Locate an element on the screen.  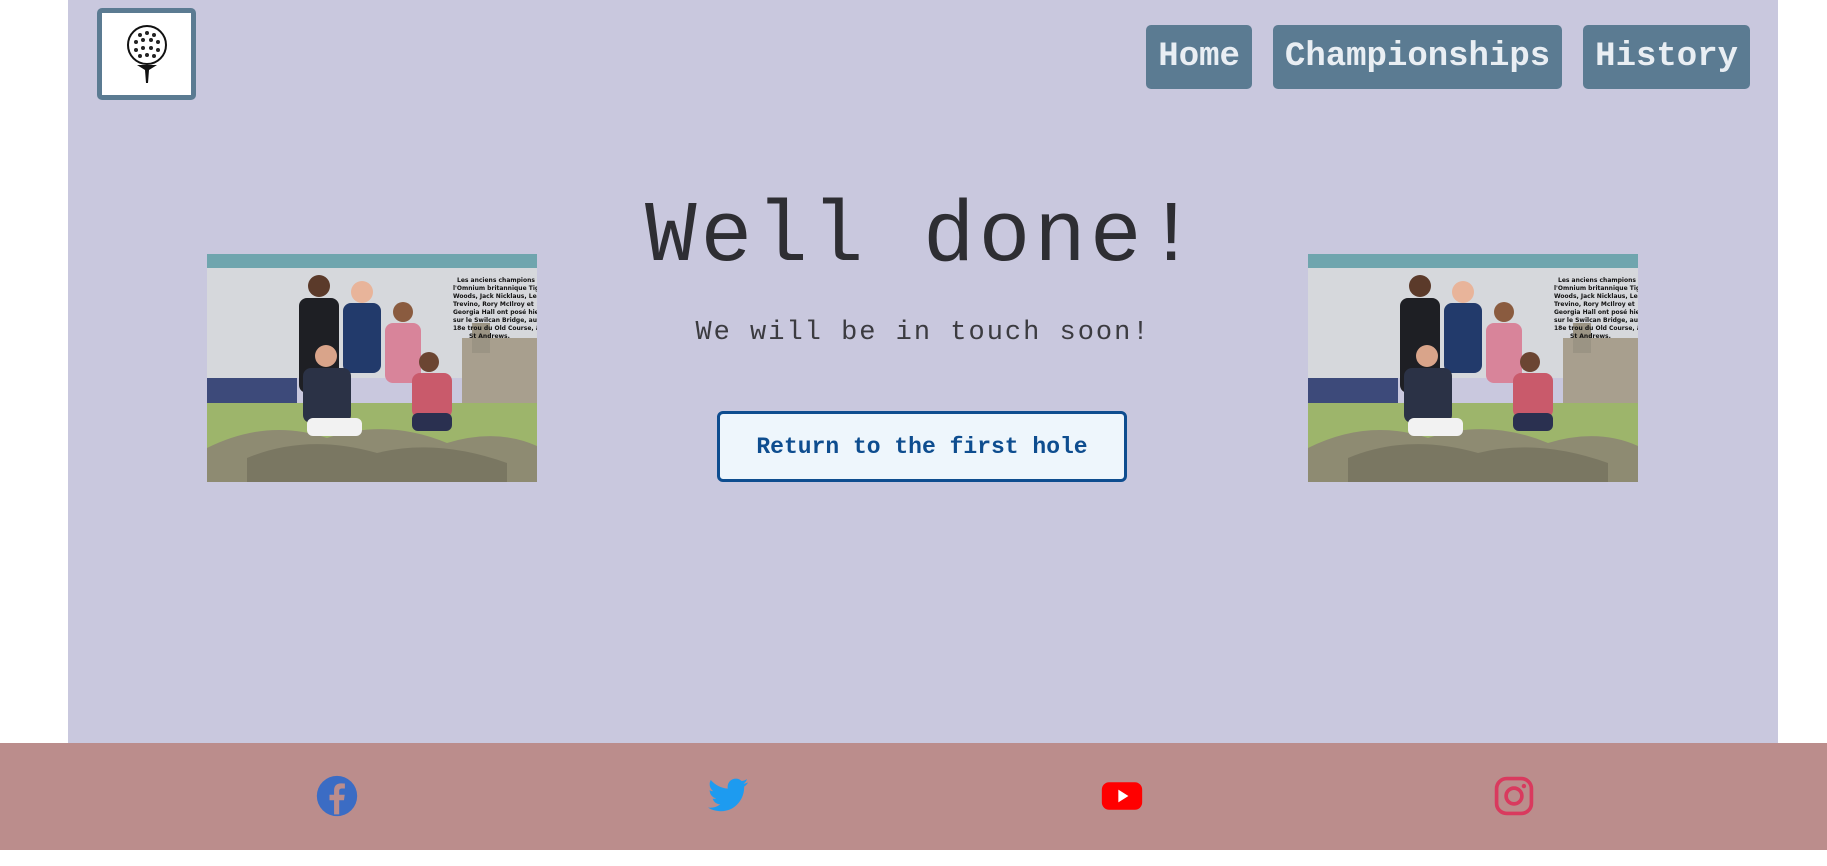
page-title: Well done! is located at coordinates (923, 237).